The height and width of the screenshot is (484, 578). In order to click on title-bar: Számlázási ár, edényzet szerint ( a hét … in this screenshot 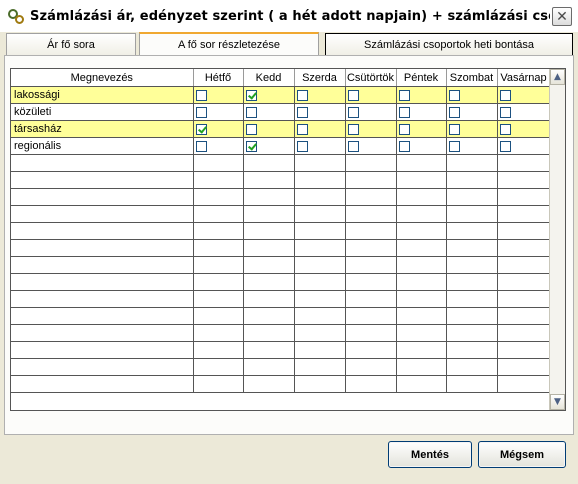, I will do `click(289, 16)`.